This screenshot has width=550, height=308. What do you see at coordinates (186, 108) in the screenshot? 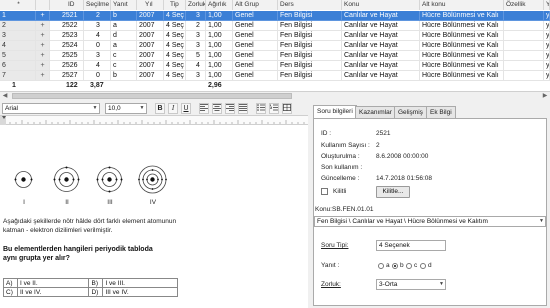
I see `underline-button: U` at bounding box center [186, 108].